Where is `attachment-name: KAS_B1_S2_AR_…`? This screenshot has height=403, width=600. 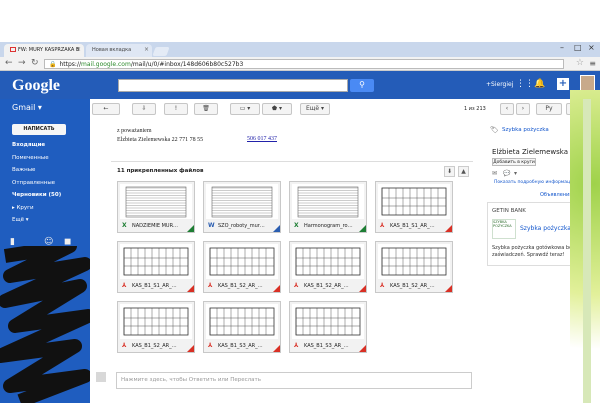
attachment-name: KAS_B1_S2_AR_… is located at coordinates (412, 286).